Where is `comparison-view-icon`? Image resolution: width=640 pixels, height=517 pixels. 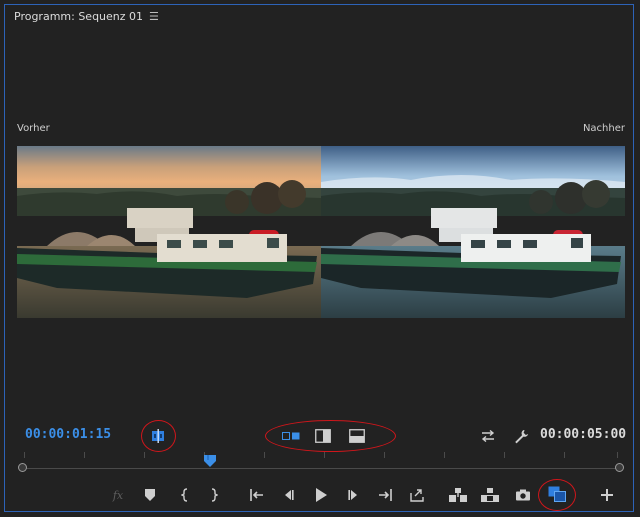 comparison-view-icon is located at coordinates (557, 494).